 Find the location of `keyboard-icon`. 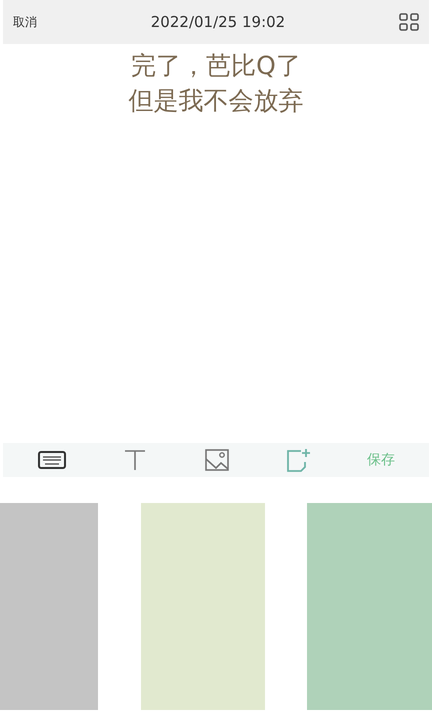

keyboard-icon is located at coordinates (52, 460).